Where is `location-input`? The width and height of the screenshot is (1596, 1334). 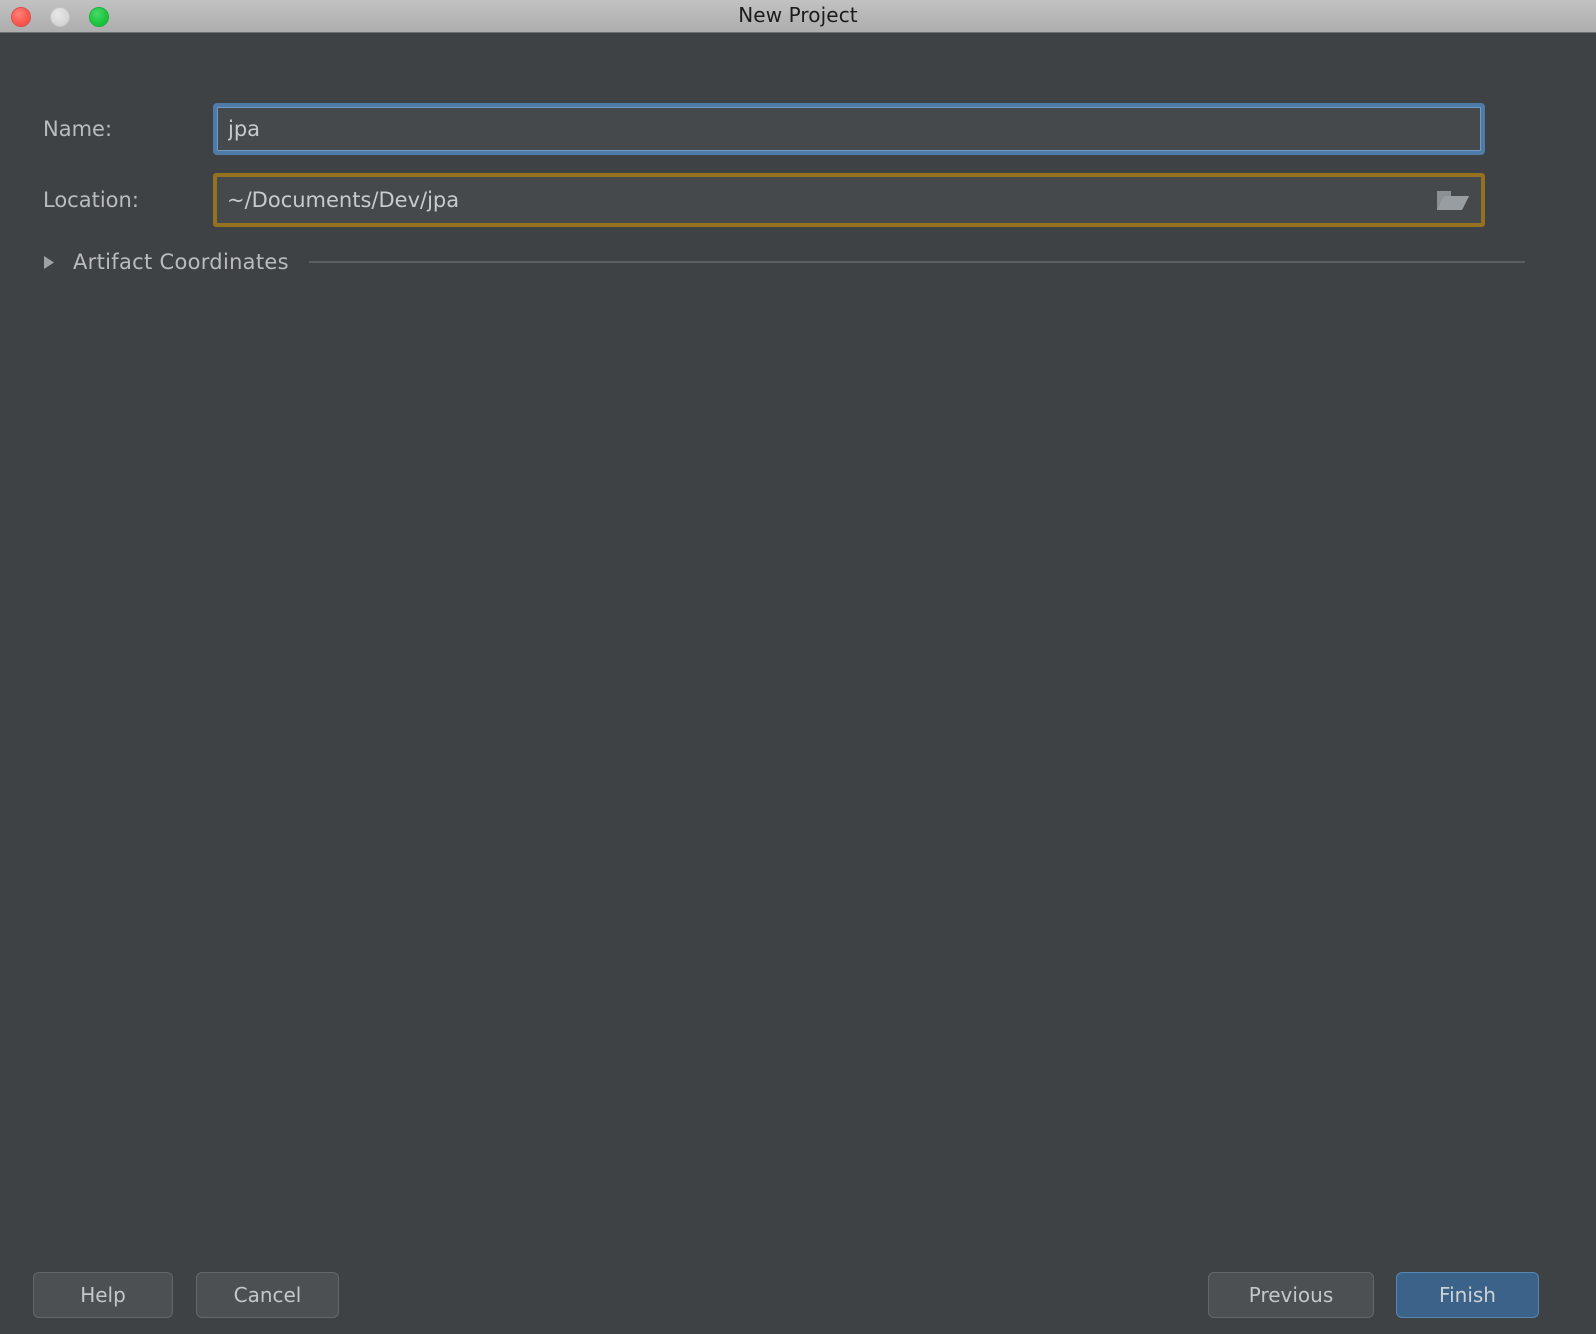
location-input is located at coordinates (821, 200).